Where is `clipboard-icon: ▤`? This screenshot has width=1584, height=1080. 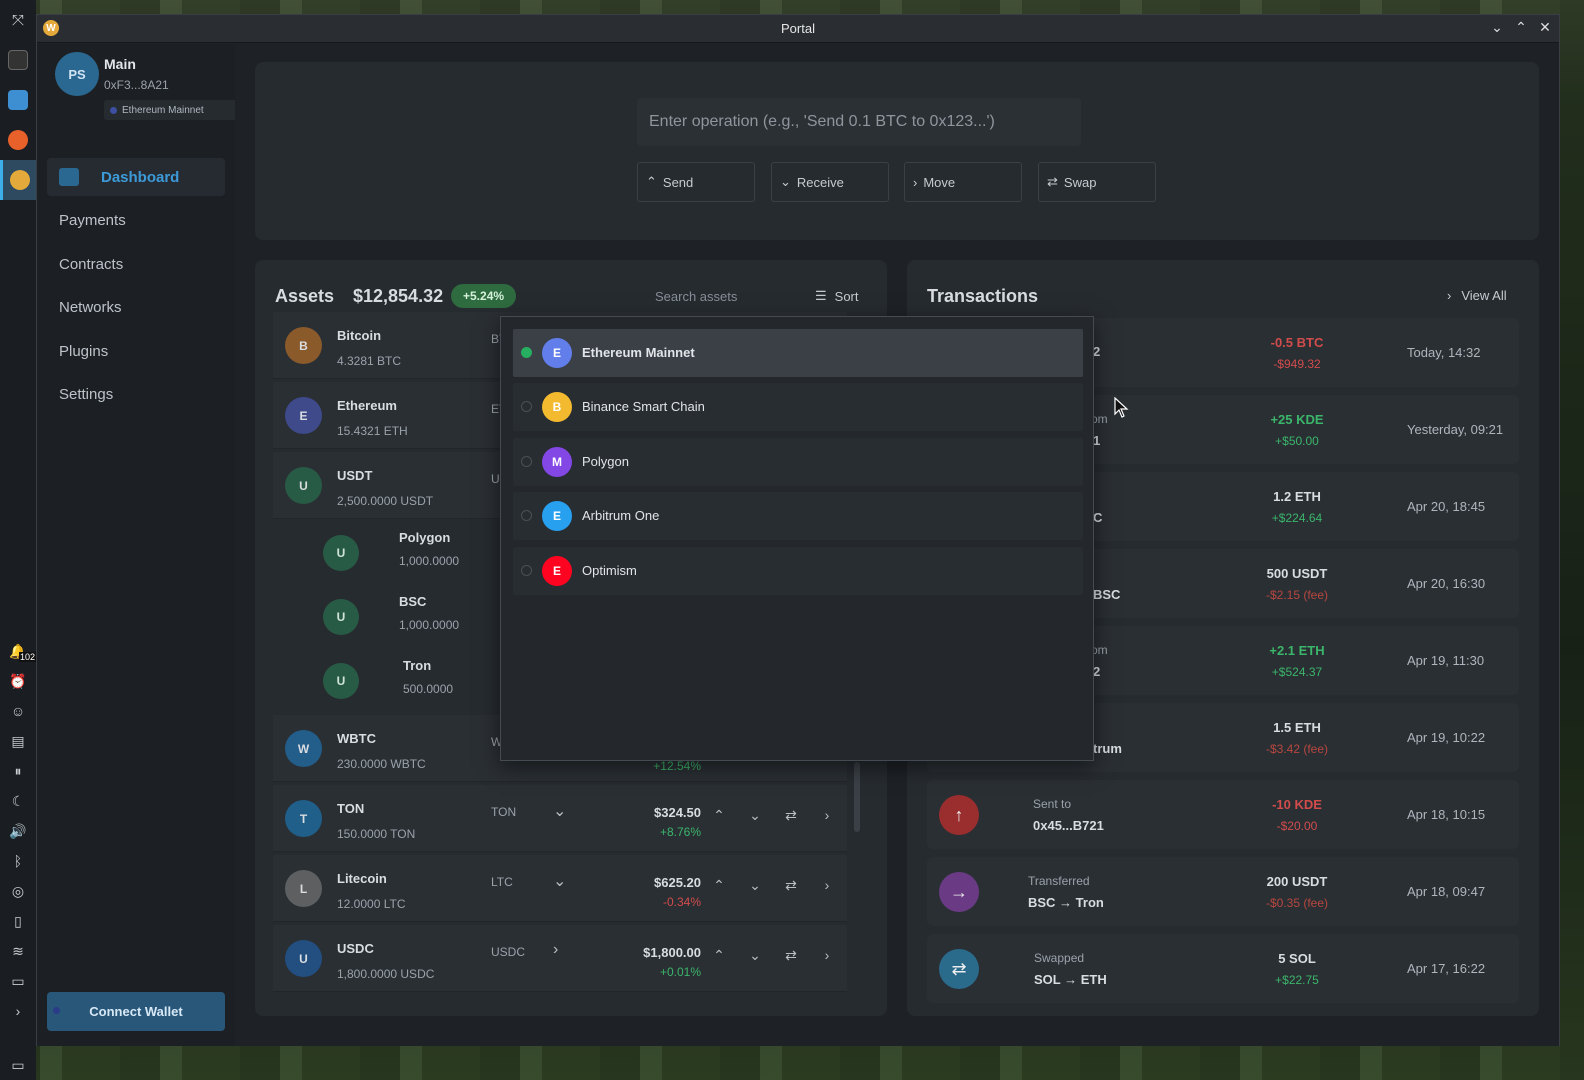 clipboard-icon: ▤ is located at coordinates (18, 741).